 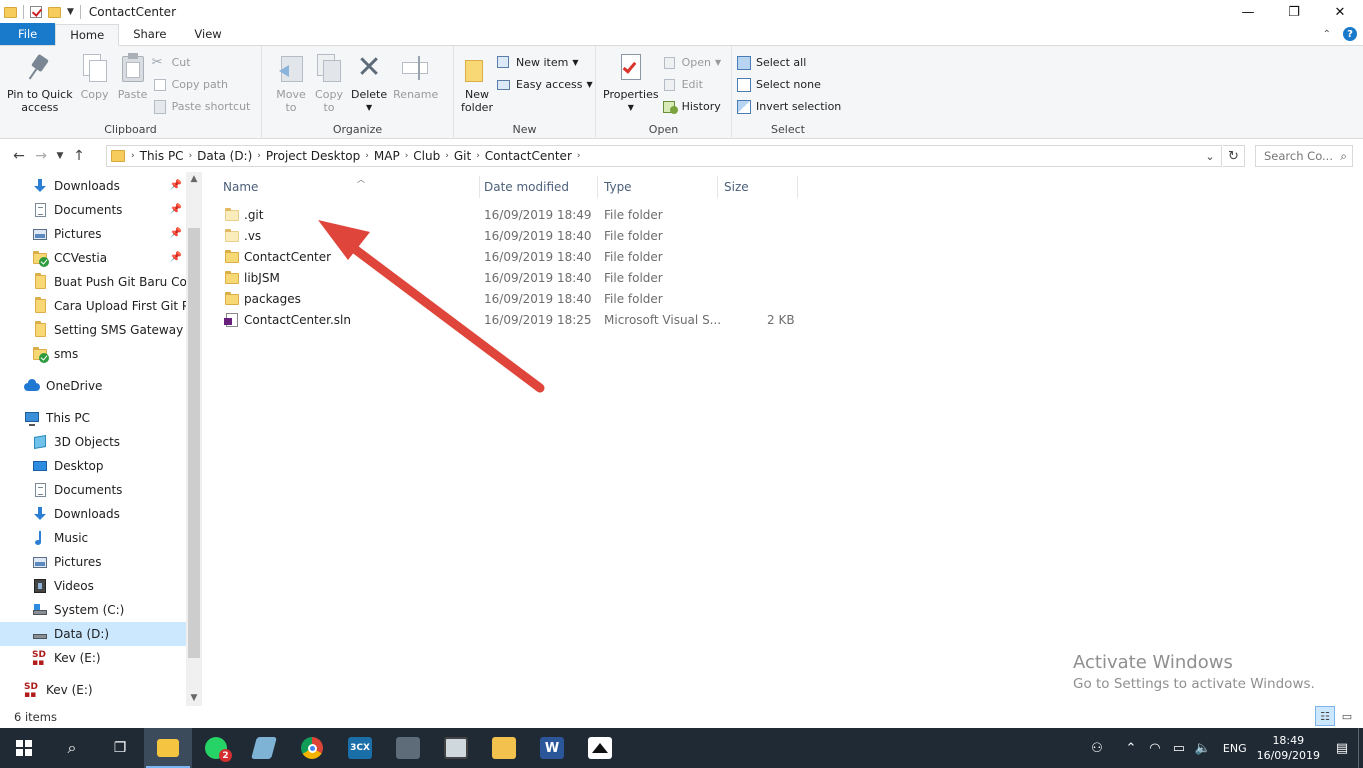 What do you see at coordinates (93, 282) in the screenshot?
I see `nav-item-buat-push-git: Buat Push Git Baru Comr` at bounding box center [93, 282].